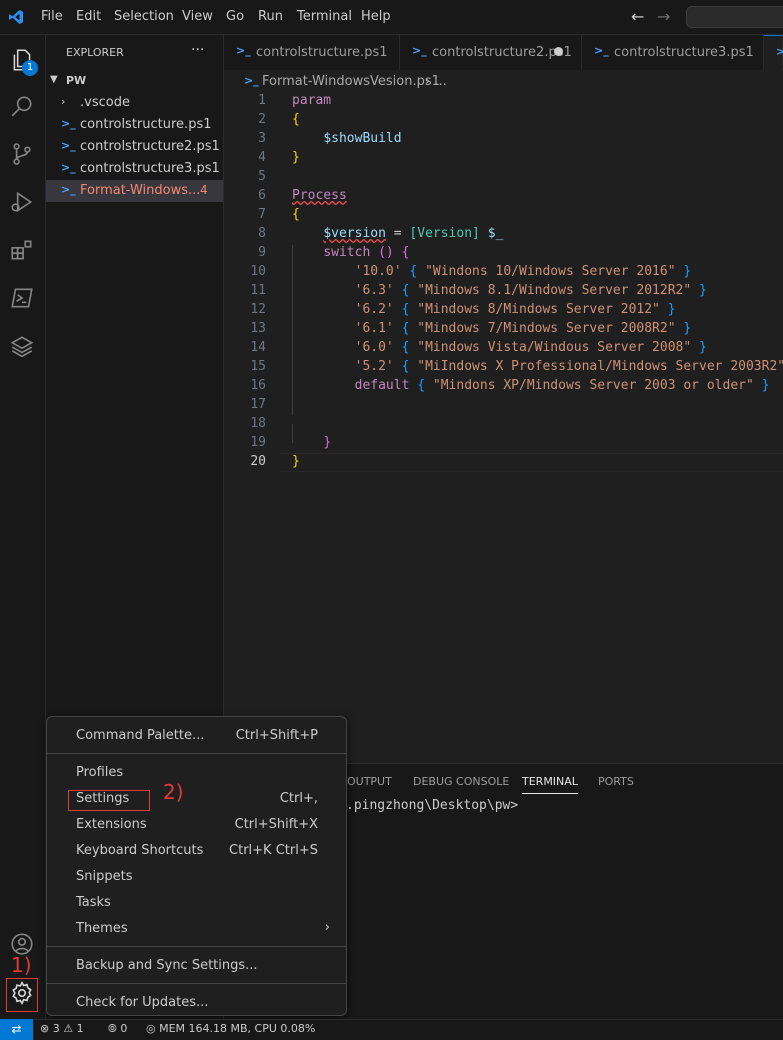 This screenshot has width=783, height=1040. I want to click on menu-help: Help, so click(376, 16).